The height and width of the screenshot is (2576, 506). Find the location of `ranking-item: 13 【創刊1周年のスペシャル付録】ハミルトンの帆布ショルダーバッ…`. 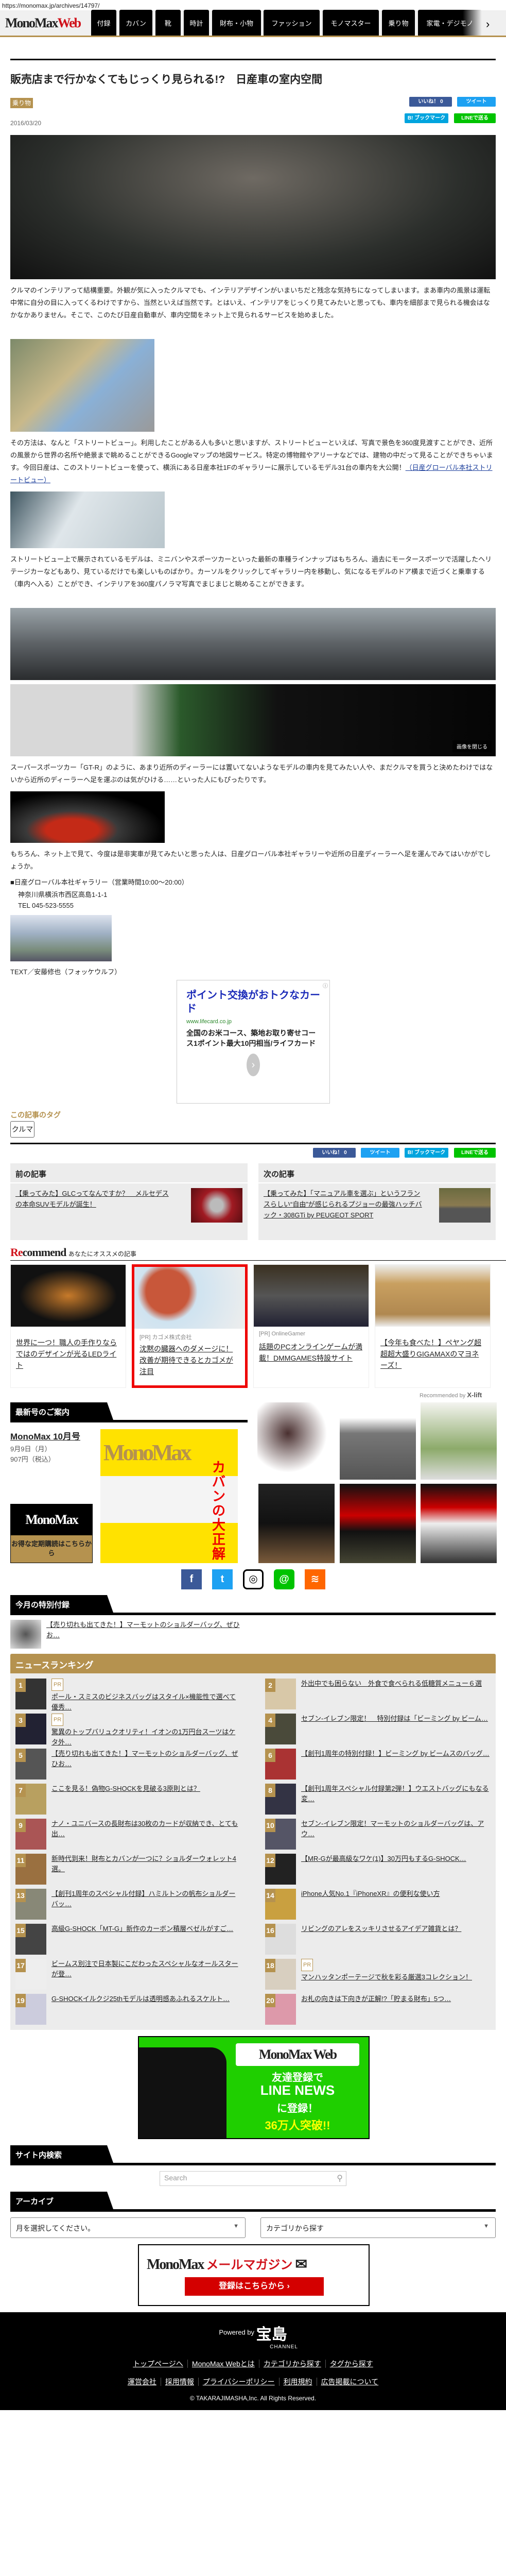

ranking-item: 13 【創刊1周年のスペシャル付録】ハミルトンの帆布ショルダーバッ… is located at coordinates (131, 1904).